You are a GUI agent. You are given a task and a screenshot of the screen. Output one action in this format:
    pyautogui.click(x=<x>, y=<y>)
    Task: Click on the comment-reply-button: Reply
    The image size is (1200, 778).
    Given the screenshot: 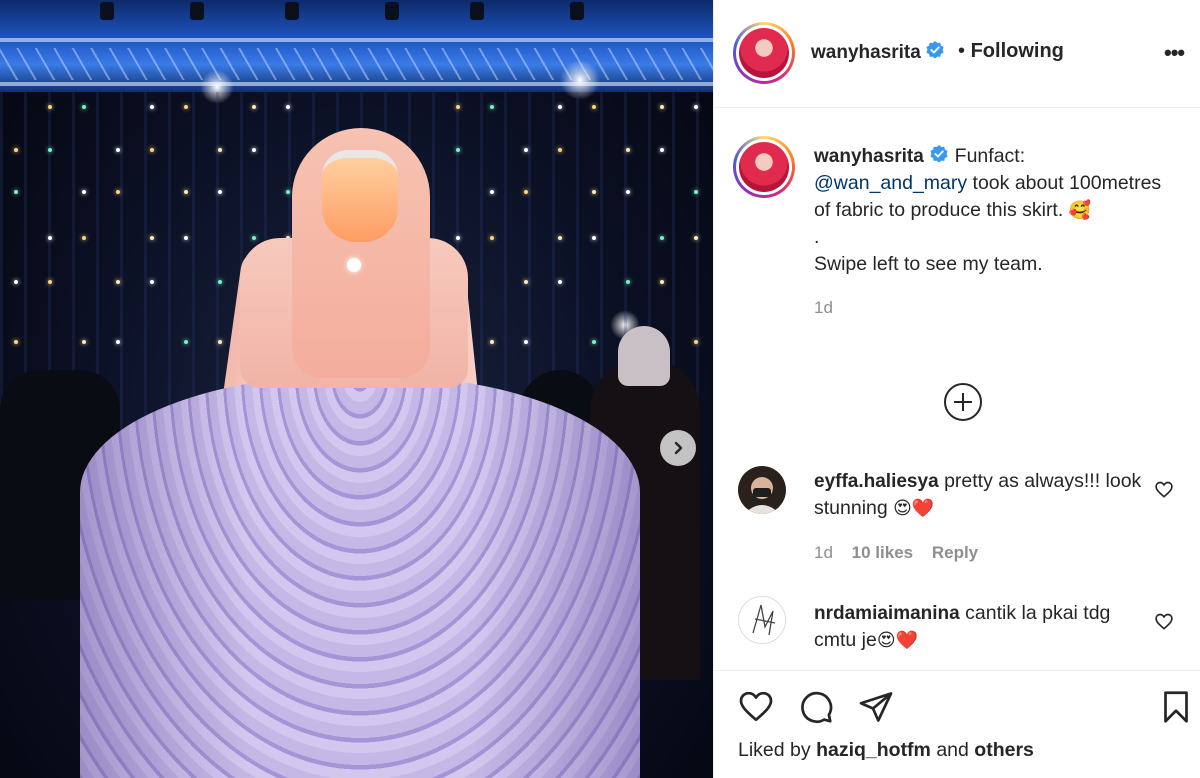 What is the action you would take?
    pyautogui.click(x=955, y=552)
    